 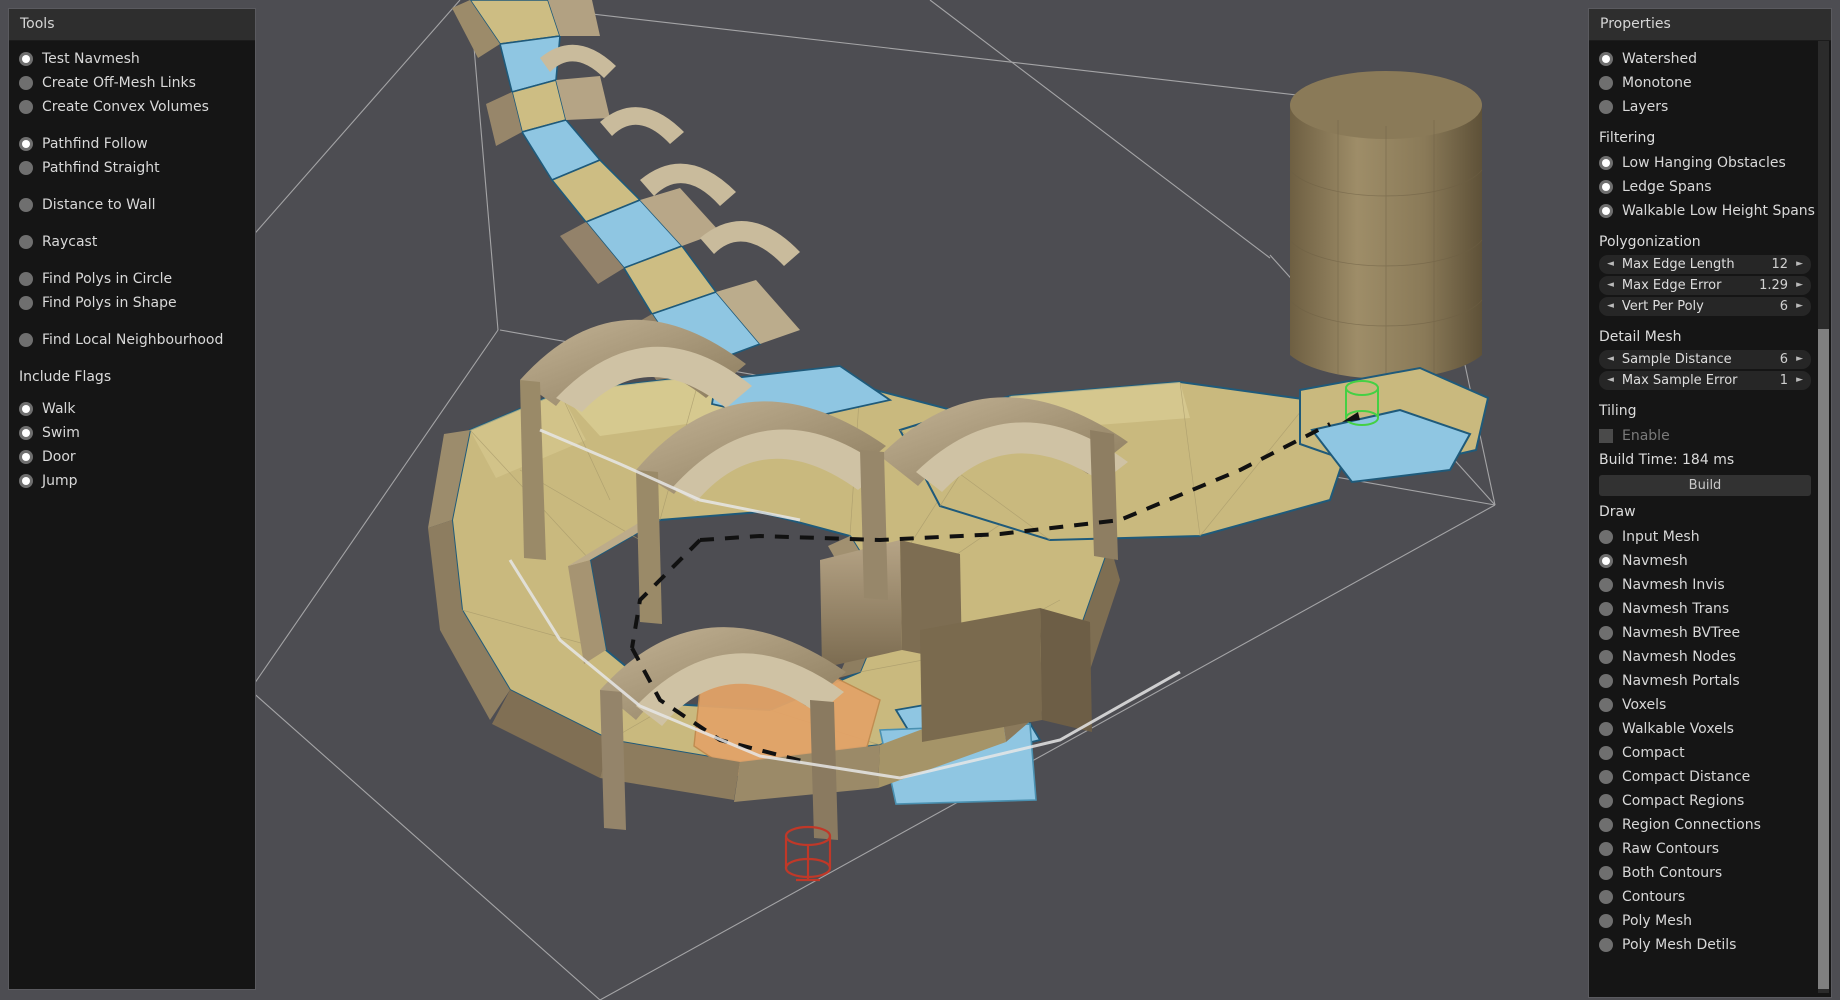 What do you see at coordinates (1707, 211) in the screenshot?
I see `filter-walkable-low-height-spans: Walkable Low Height Spans` at bounding box center [1707, 211].